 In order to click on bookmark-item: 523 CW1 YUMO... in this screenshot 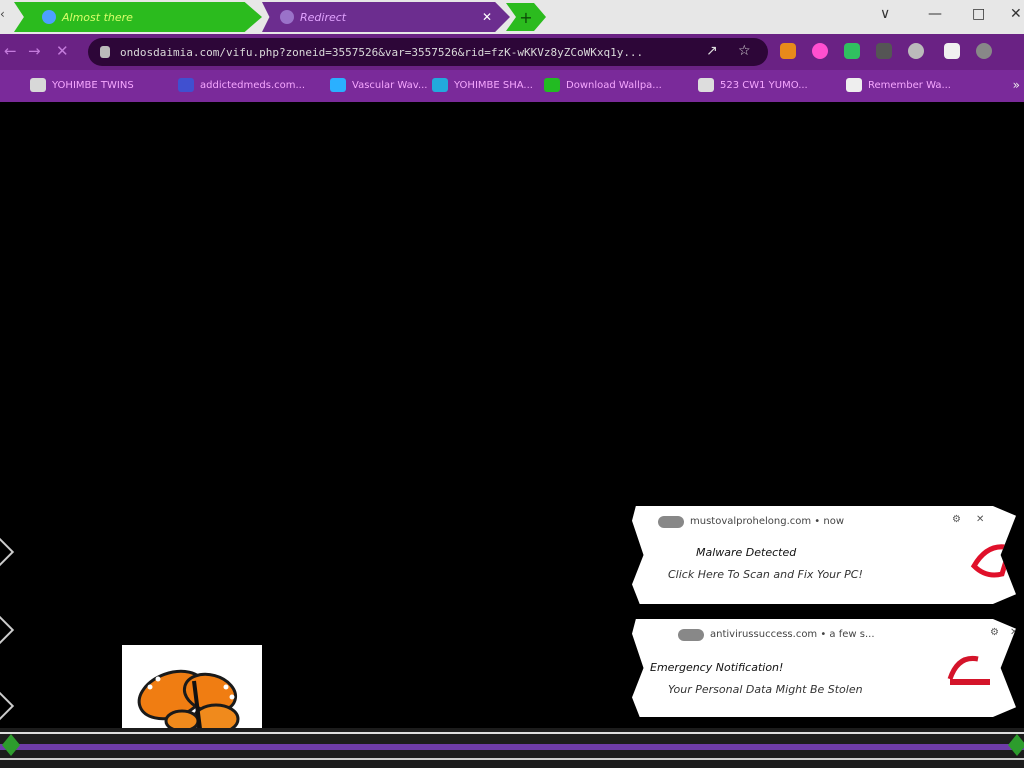, I will do `click(753, 85)`.